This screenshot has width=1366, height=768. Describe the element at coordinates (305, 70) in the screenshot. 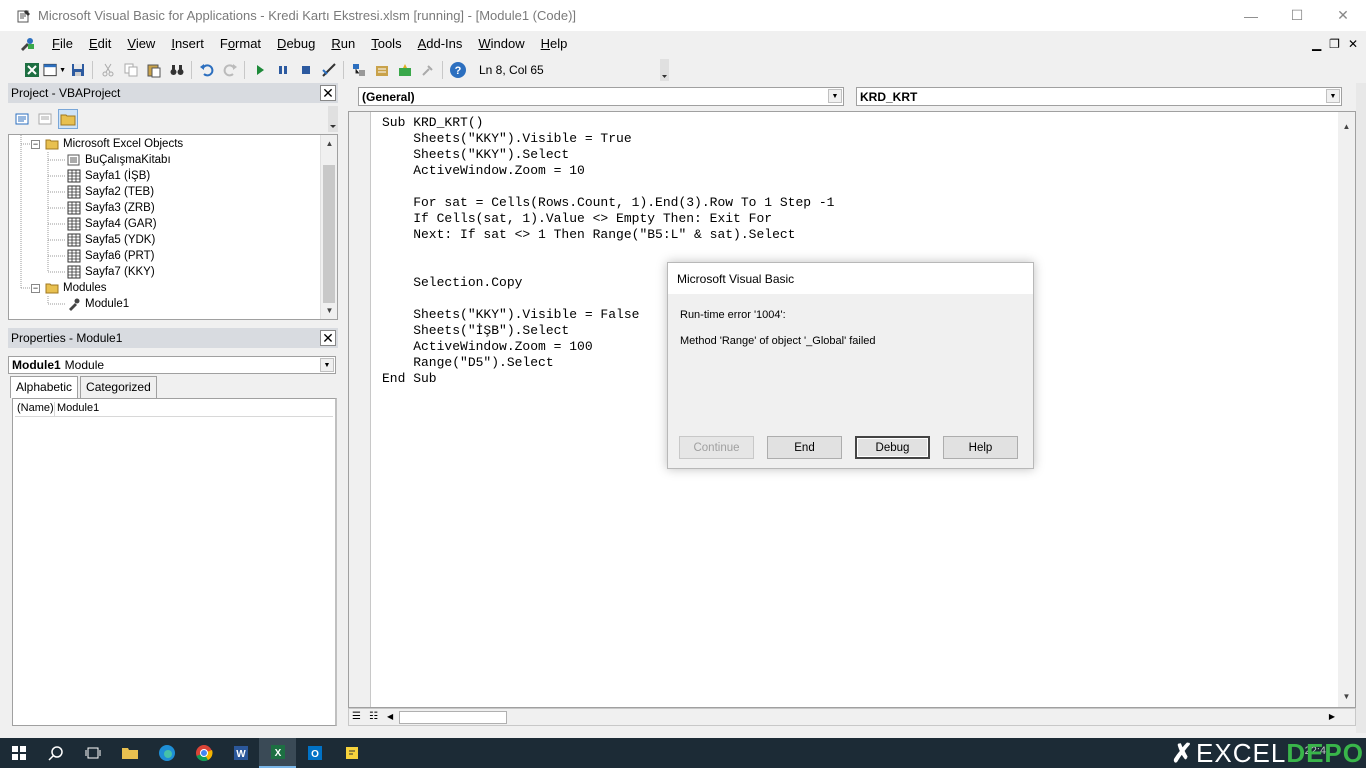

I see `reset-button` at that location.